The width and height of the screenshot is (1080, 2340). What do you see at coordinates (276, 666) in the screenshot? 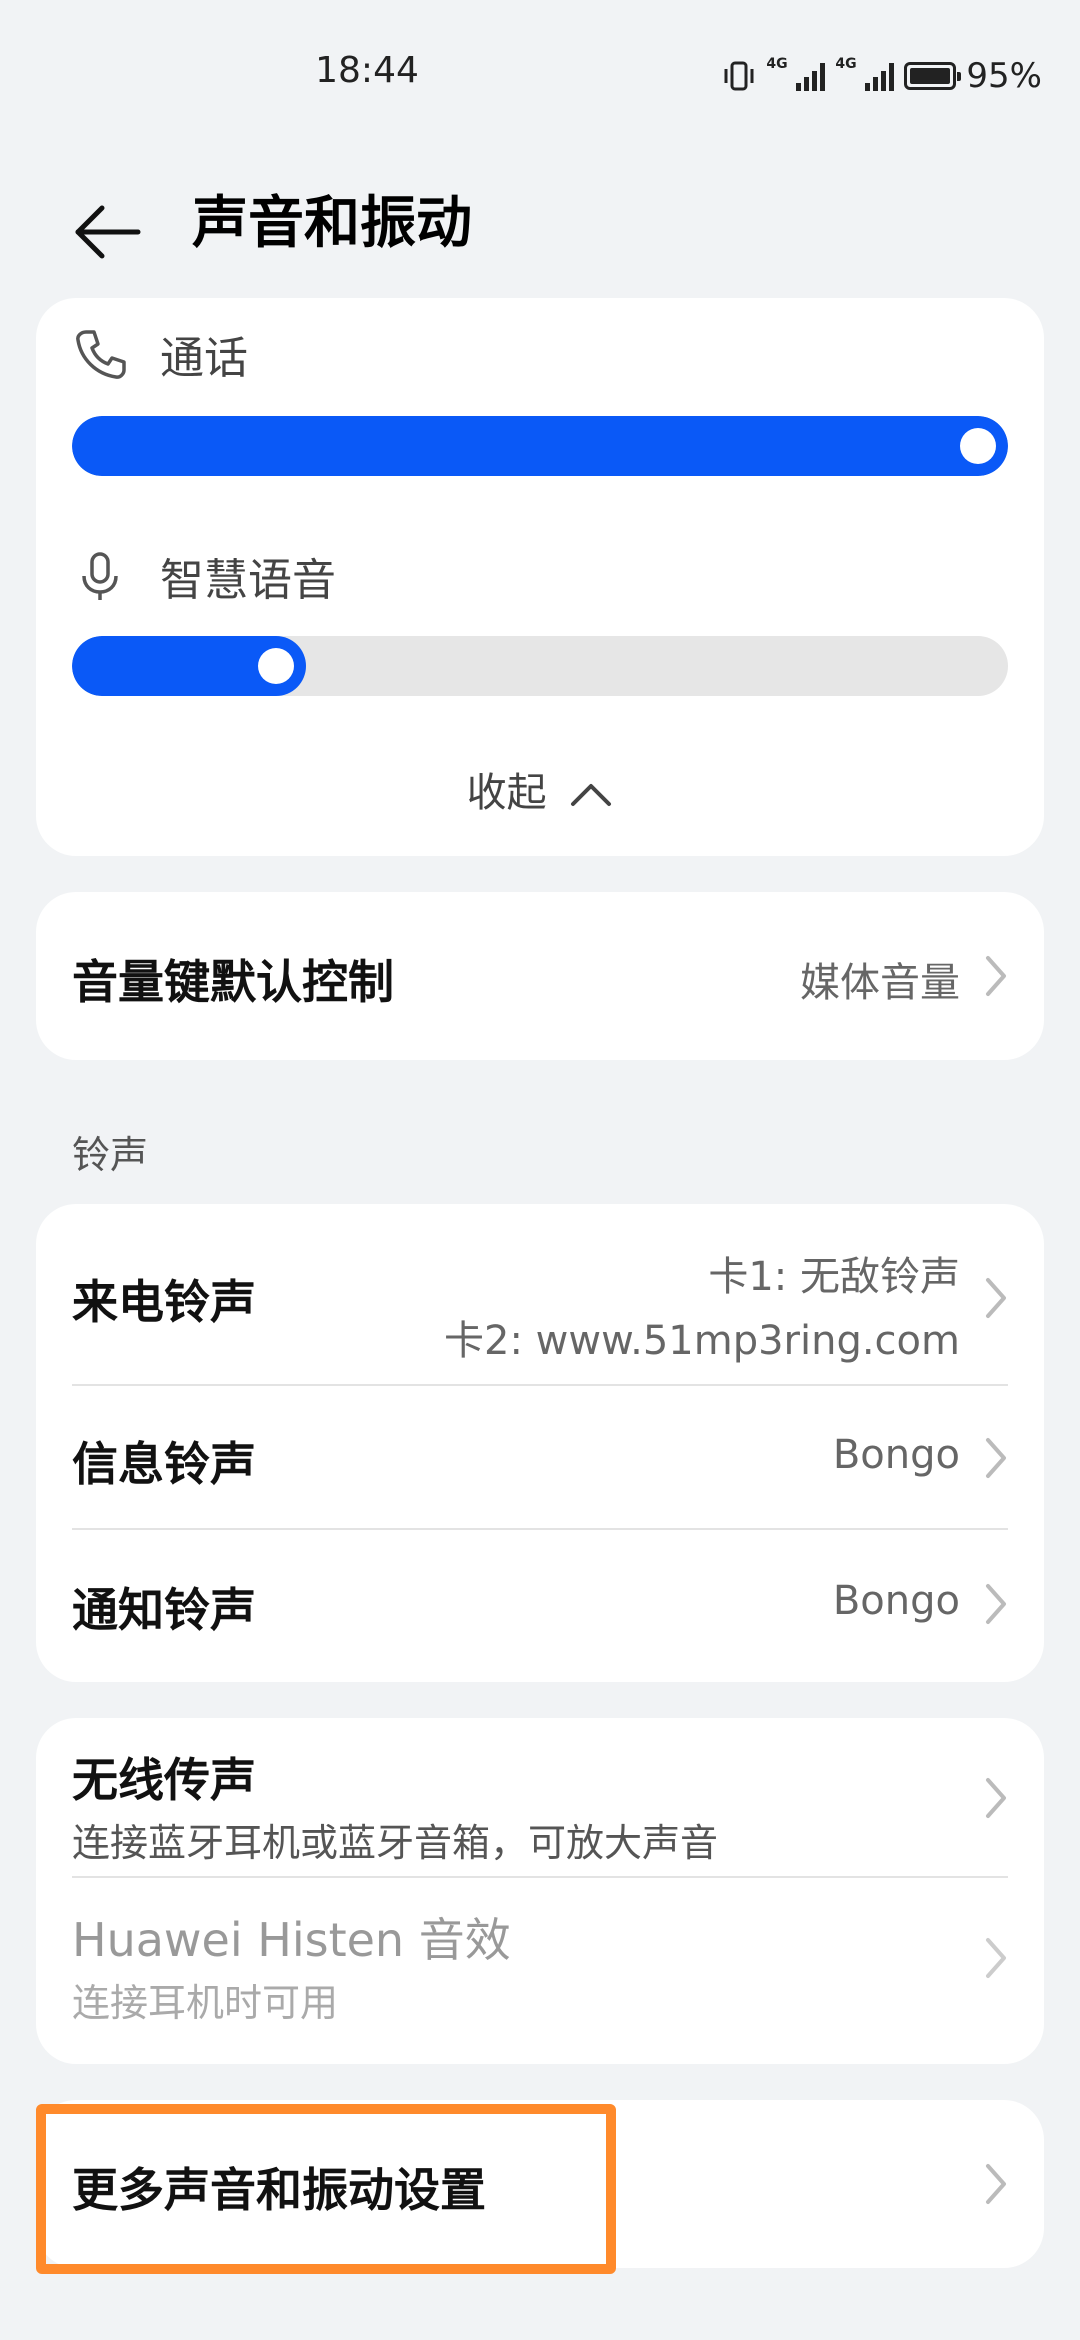
I see `voice-volume-knob` at bounding box center [276, 666].